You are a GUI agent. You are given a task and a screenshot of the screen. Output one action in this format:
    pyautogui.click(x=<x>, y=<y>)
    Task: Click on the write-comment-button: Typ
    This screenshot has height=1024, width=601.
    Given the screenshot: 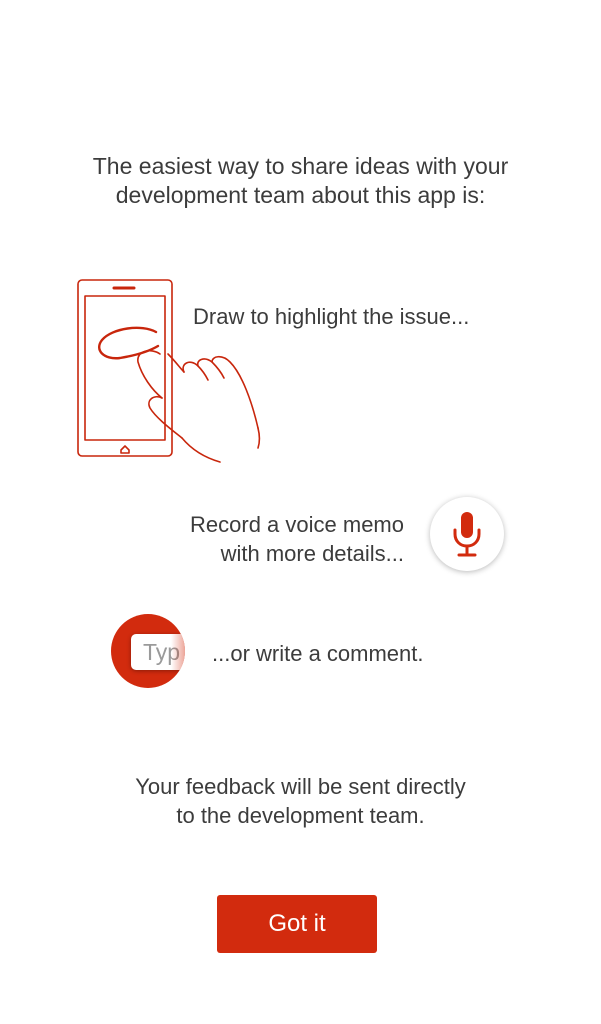 What is the action you would take?
    pyautogui.click(x=148, y=651)
    